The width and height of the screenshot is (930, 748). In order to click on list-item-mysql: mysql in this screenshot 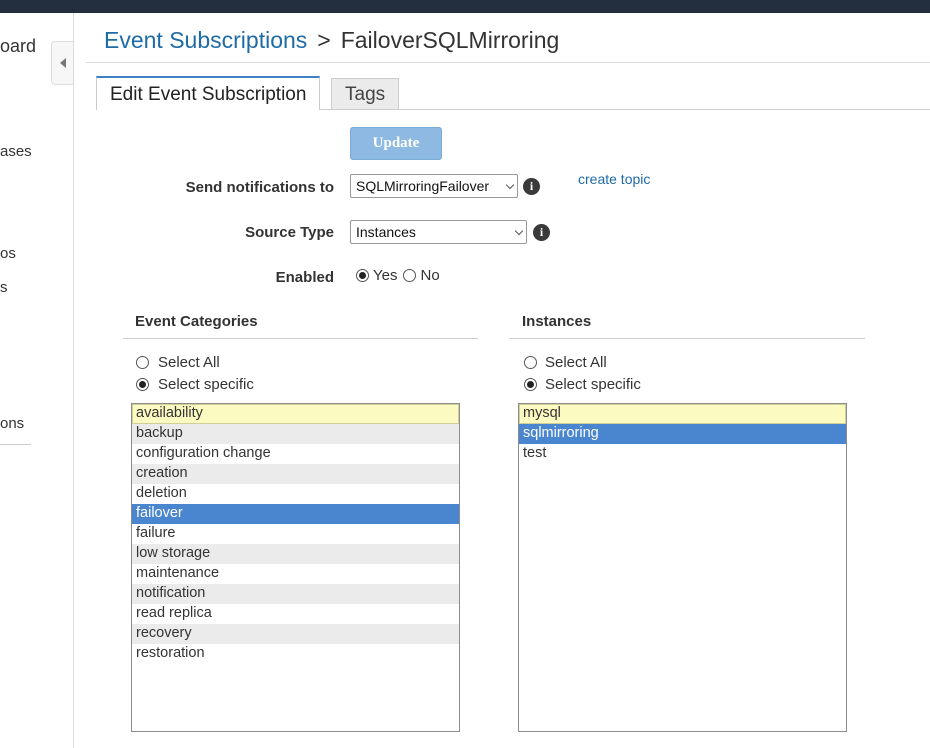, I will do `click(682, 414)`.